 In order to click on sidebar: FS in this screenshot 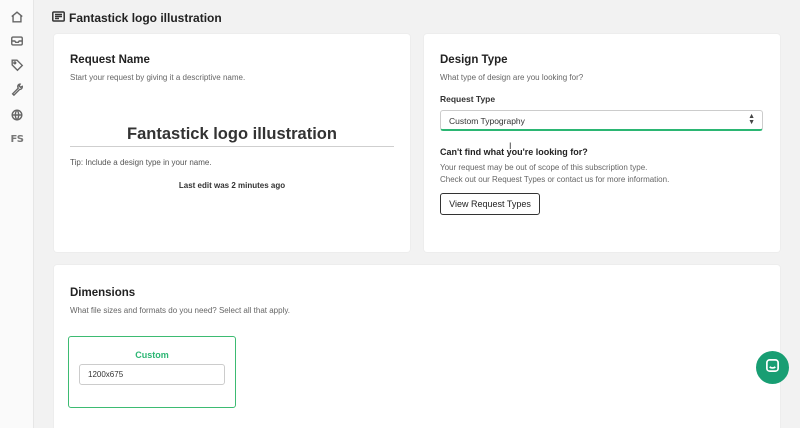, I will do `click(17, 214)`.